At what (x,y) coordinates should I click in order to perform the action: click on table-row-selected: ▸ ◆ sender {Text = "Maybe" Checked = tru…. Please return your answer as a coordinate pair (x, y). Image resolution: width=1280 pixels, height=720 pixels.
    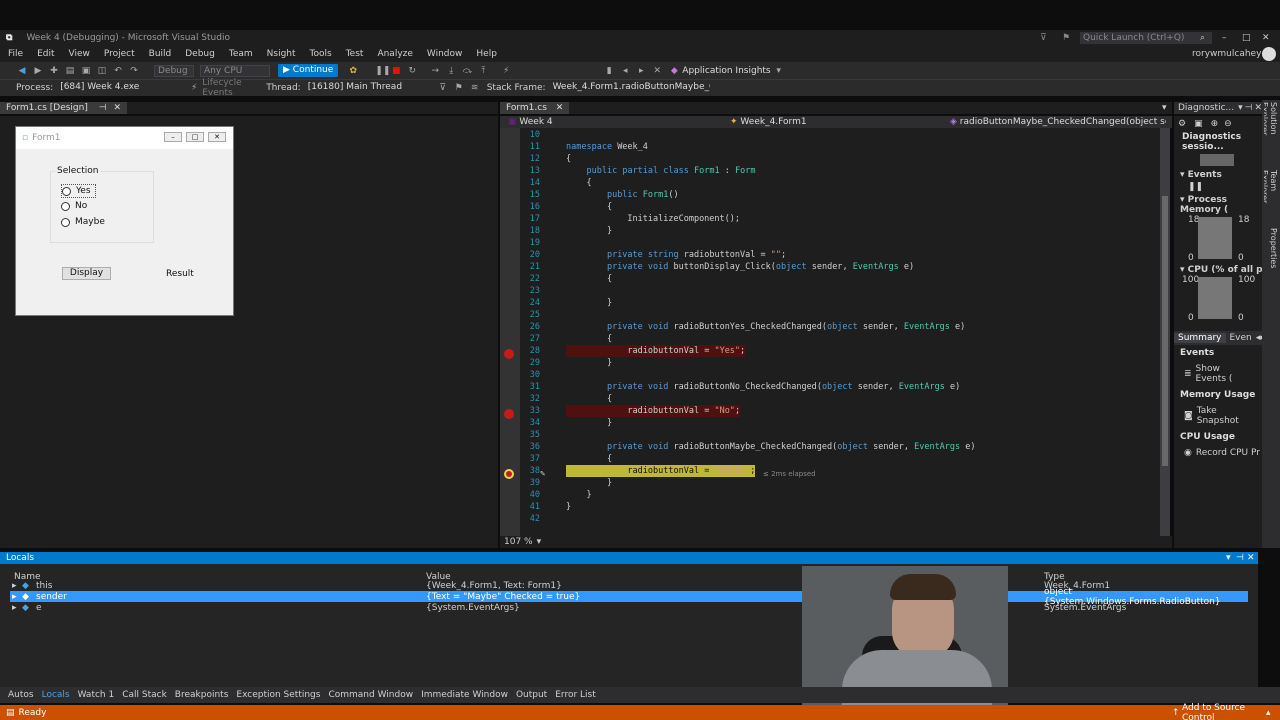
    Looking at the image, I should click on (629, 597).